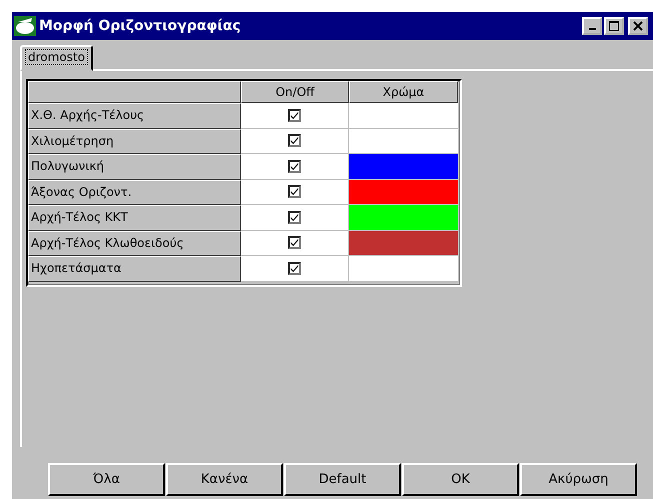  I want to click on column-header: Χρώμα, so click(403, 92).